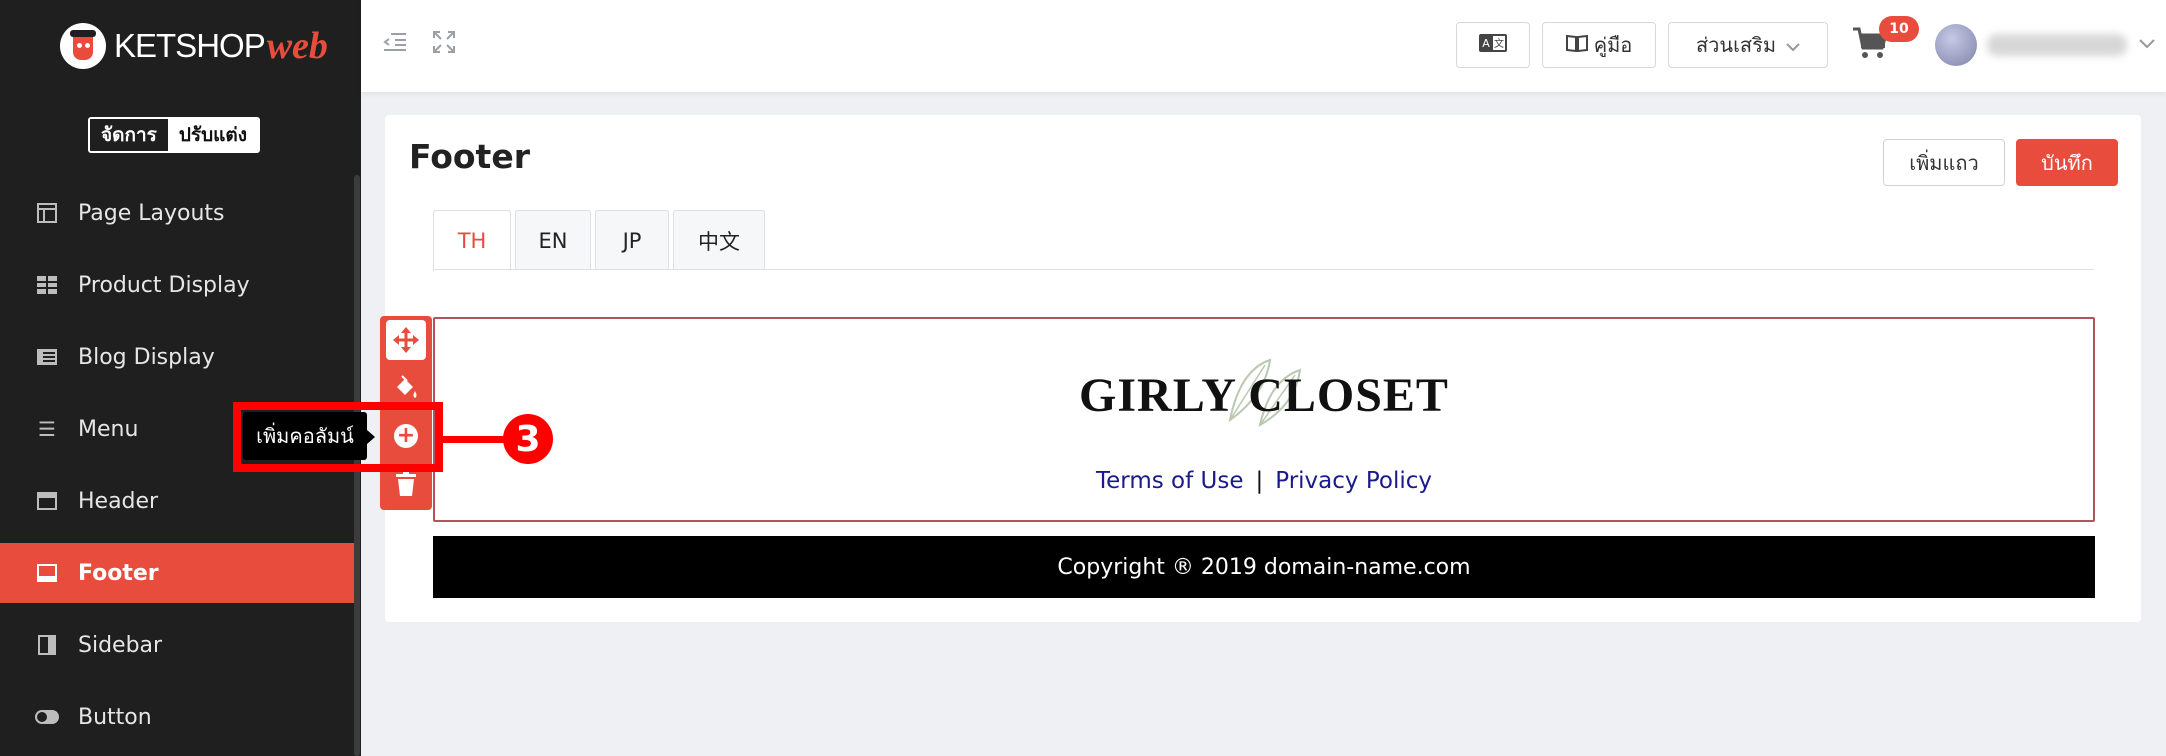  What do you see at coordinates (47, 213) in the screenshot?
I see `layout-icon` at bounding box center [47, 213].